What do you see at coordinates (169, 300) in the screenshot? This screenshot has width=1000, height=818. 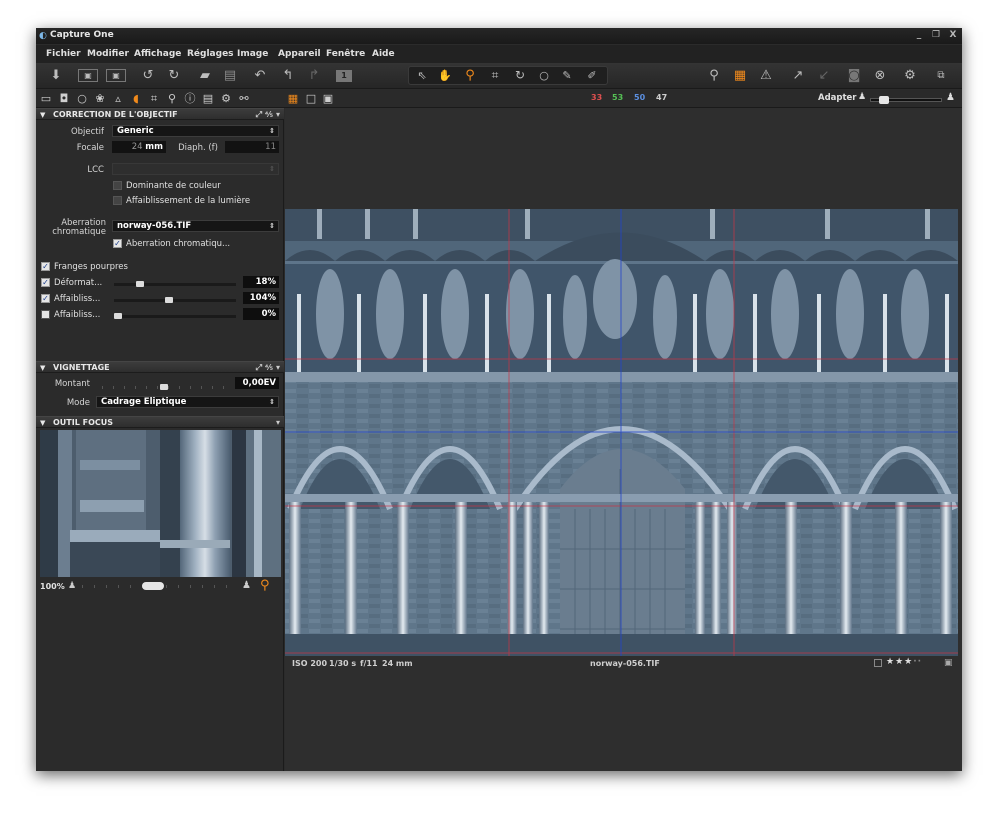 I see `falloff-slider-knob` at bounding box center [169, 300].